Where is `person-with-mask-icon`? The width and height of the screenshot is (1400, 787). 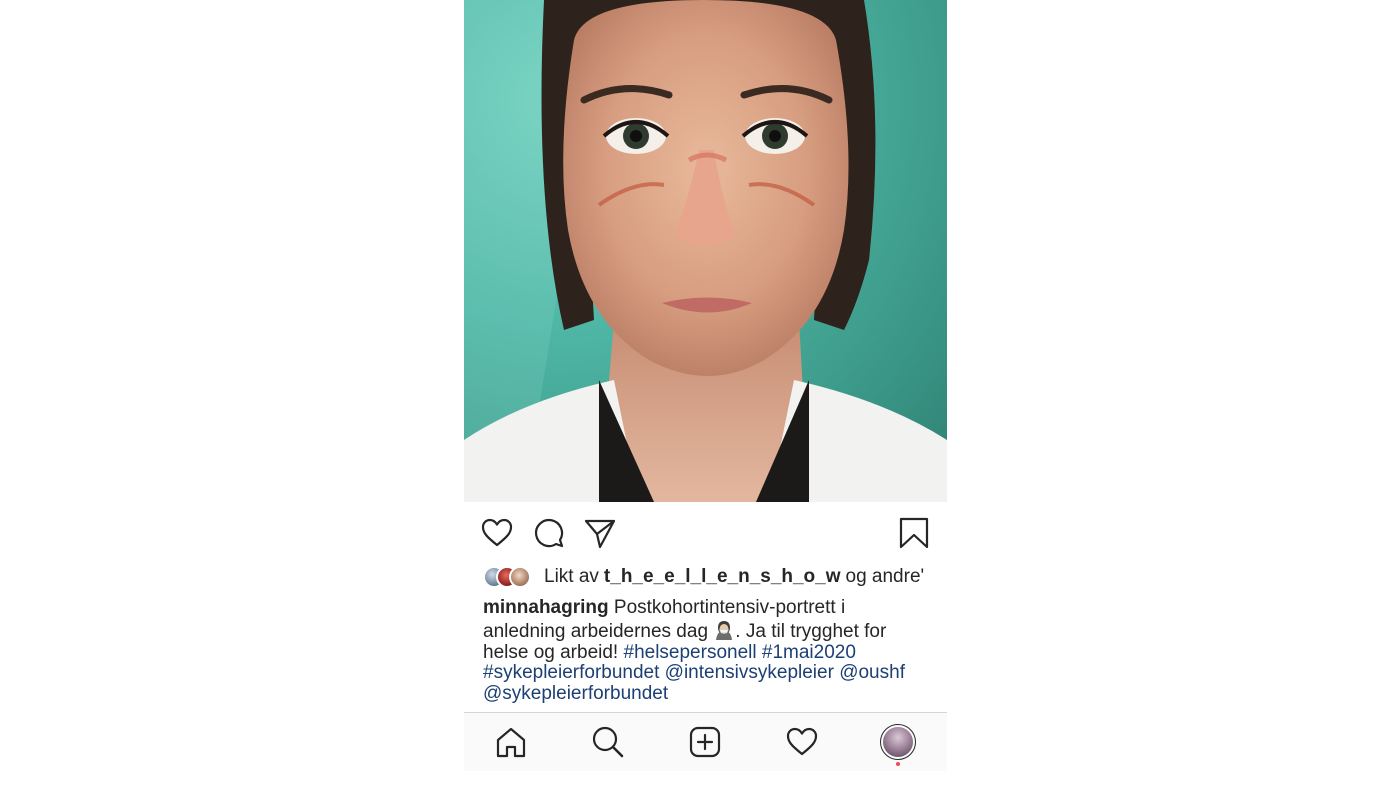
person-with-mask-icon is located at coordinates (724, 630).